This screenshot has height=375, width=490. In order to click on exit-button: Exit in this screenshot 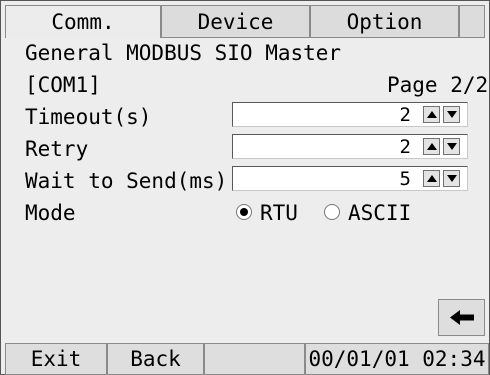, I will do `click(56, 359)`.